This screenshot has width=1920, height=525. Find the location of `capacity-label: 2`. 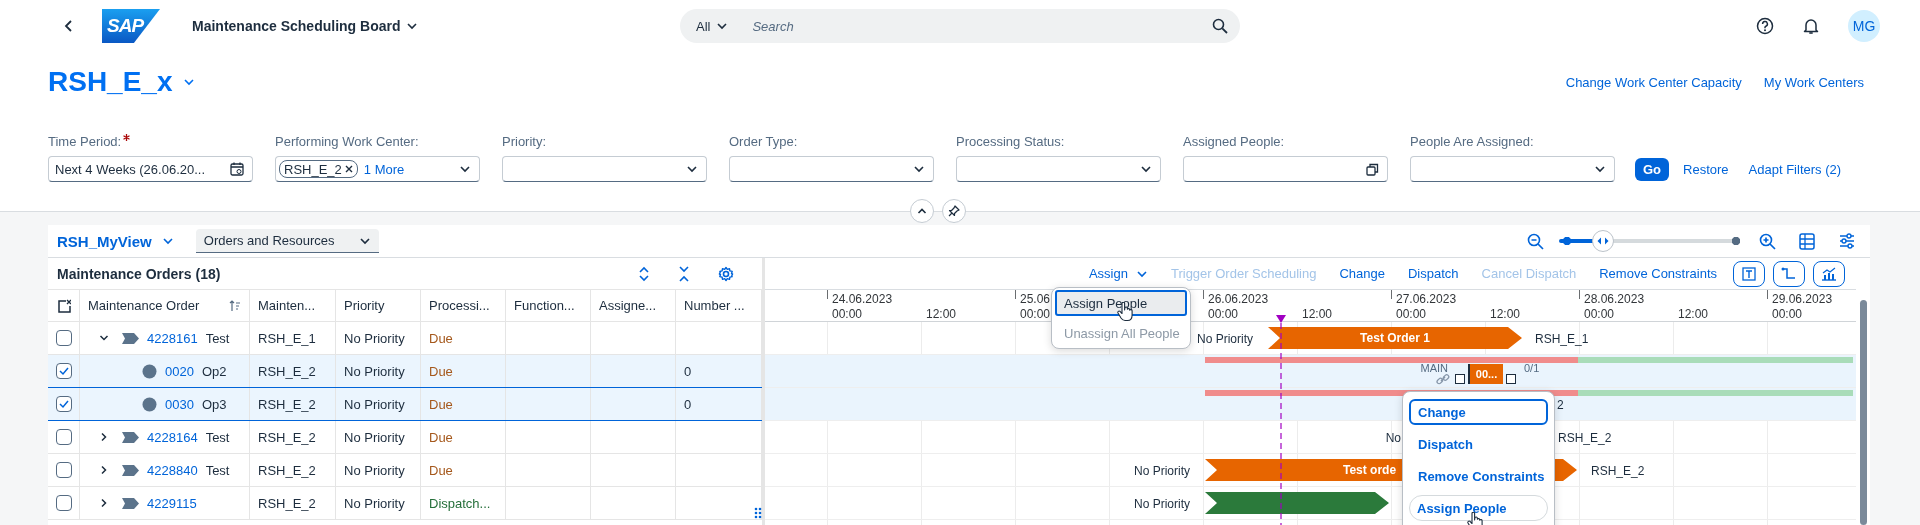

capacity-label: 2 is located at coordinates (1560, 405).